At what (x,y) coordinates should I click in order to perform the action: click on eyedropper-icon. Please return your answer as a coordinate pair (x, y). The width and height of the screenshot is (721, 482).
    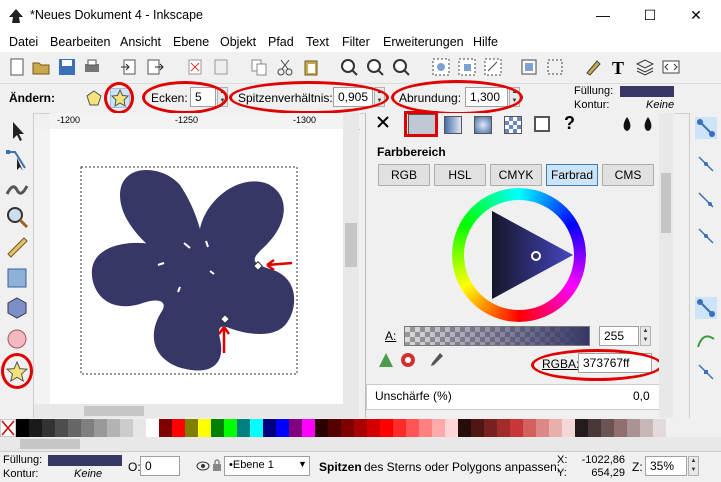
    Looking at the image, I should click on (436, 360).